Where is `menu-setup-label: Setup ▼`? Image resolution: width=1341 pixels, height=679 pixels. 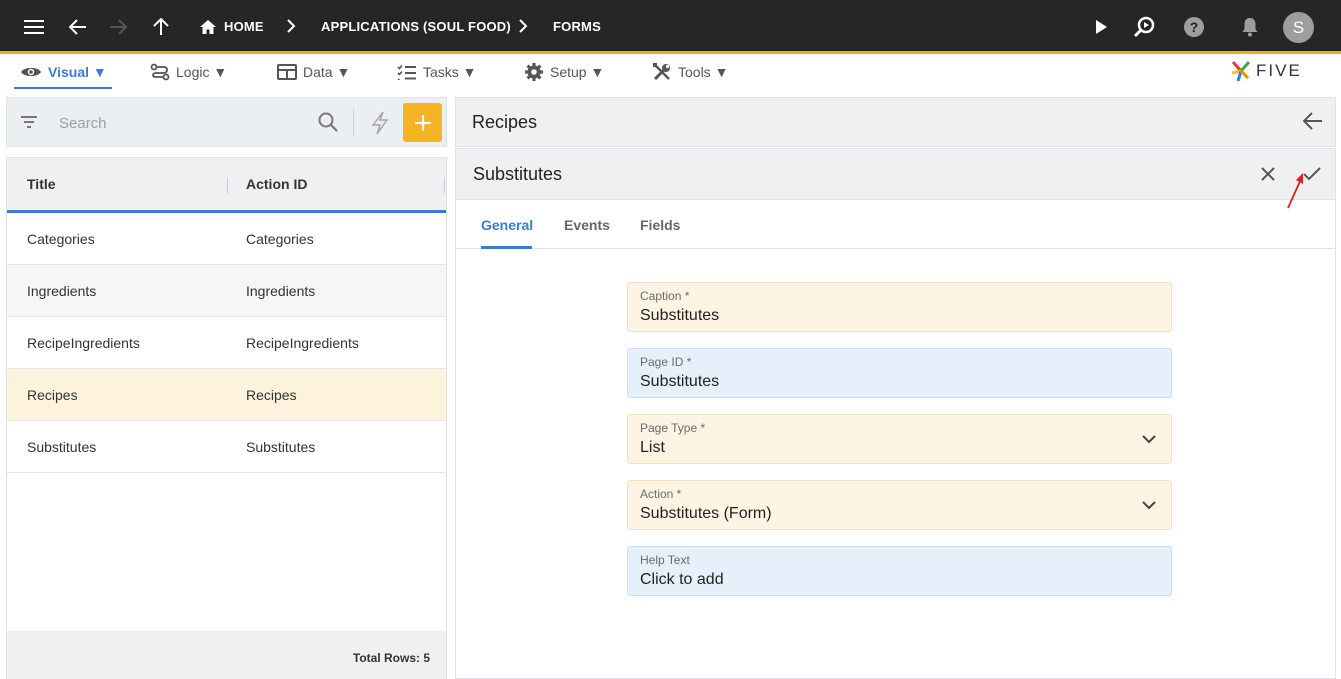
menu-setup-label: Setup ▼ is located at coordinates (577, 72).